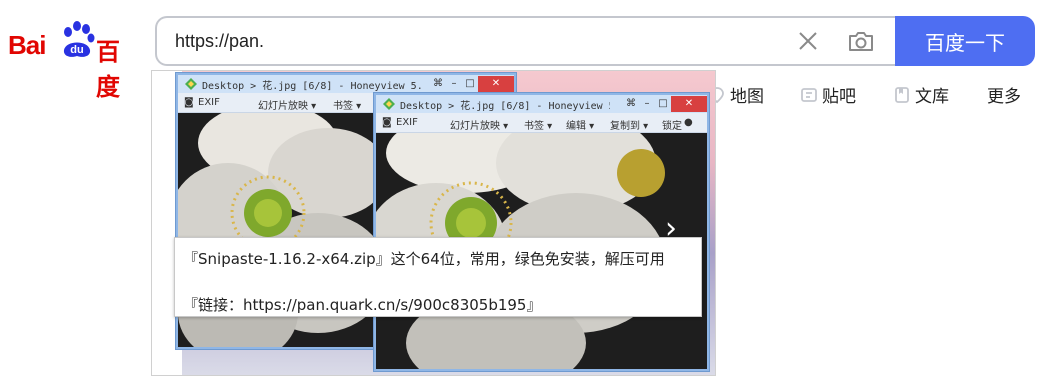 Image resolution: width=1038 pixels, height=379 pixels. I want to click on search-input, so click(455, 41).